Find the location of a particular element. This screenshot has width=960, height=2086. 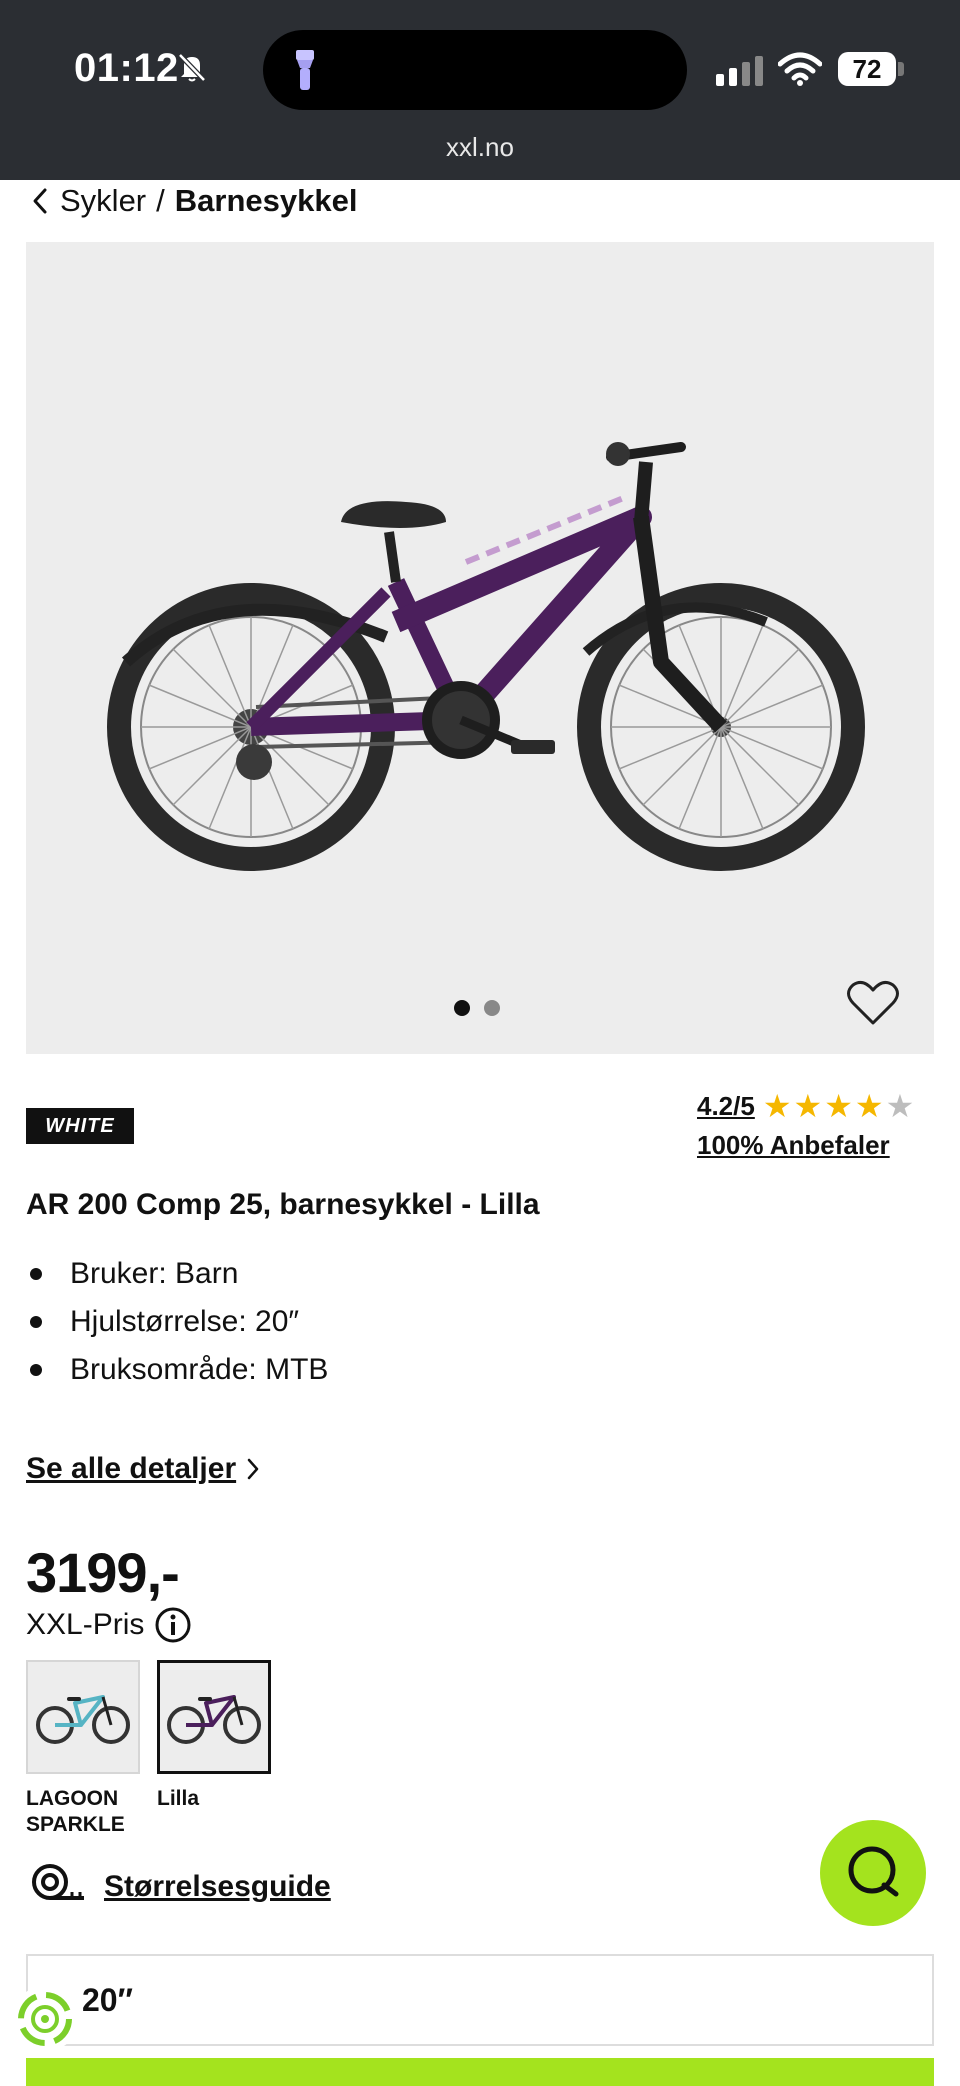

highlight-item: Bruker: Barn is located at coordinates (177, 1274).